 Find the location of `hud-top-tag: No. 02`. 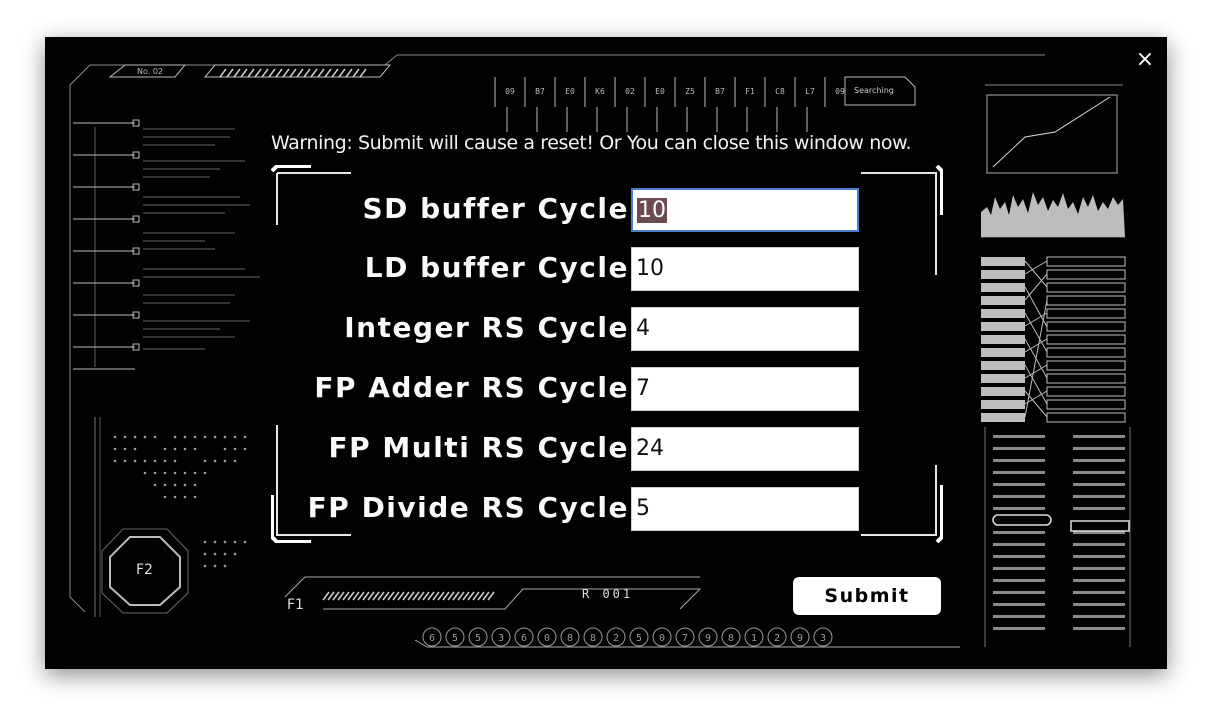

hud-top-tag: No. 02 is located at coordinates (150, 71).